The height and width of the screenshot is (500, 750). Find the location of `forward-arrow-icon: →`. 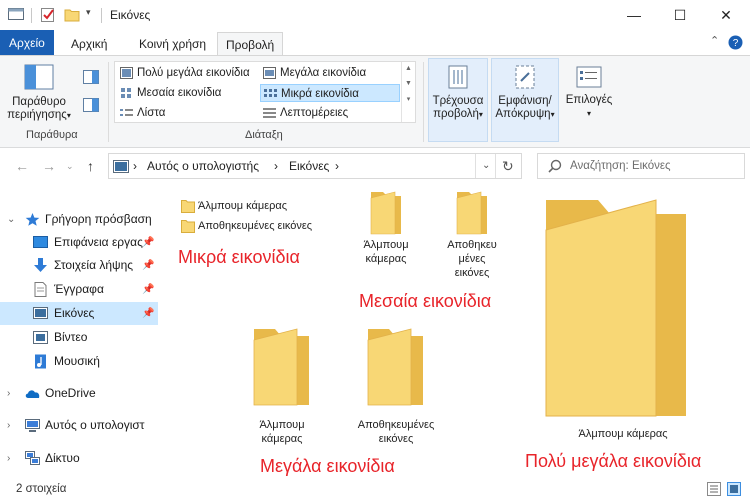

forward-arrow-icon: → is located at coordinates (49, 166).